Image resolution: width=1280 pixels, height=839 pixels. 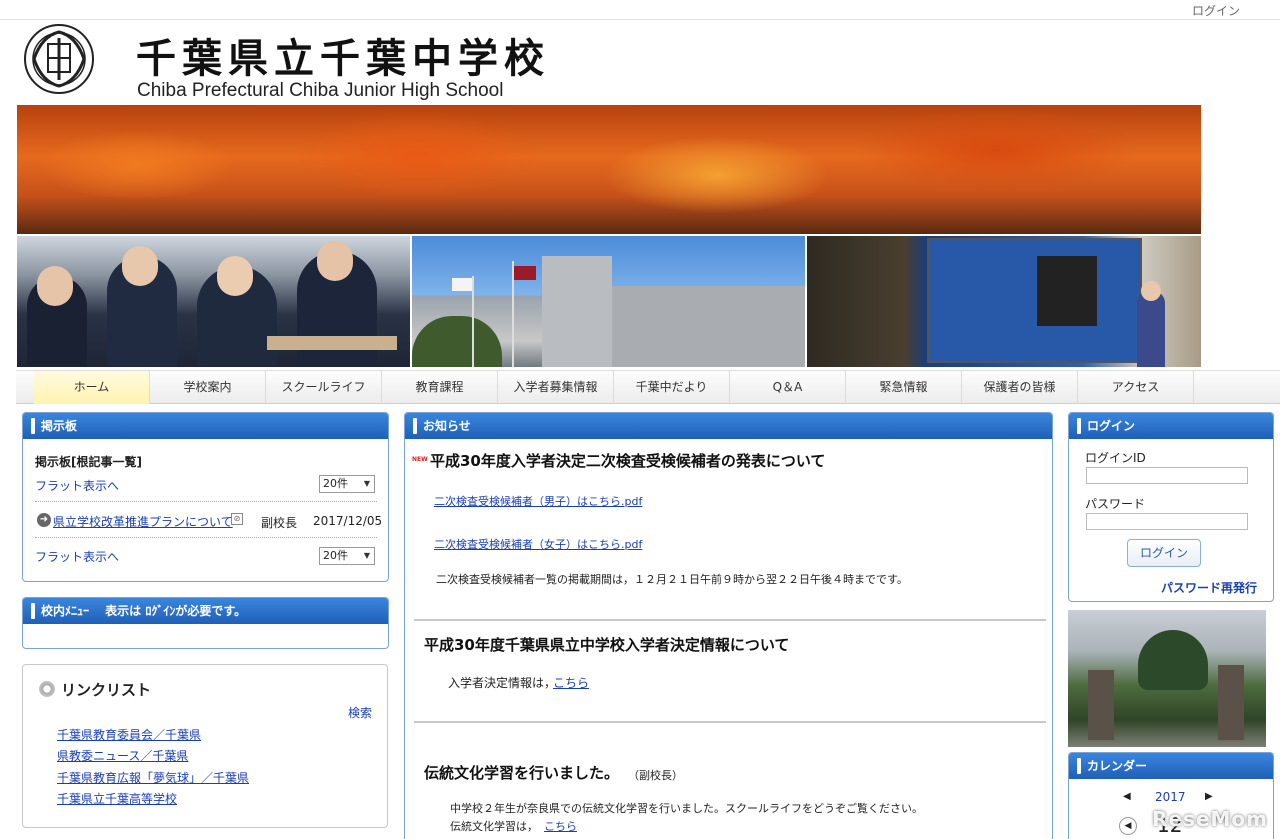 What do you see at coordinates (609, 169) in the screenshot?
I see `autumn-leaves-photo` at bounding box center [609, 169].